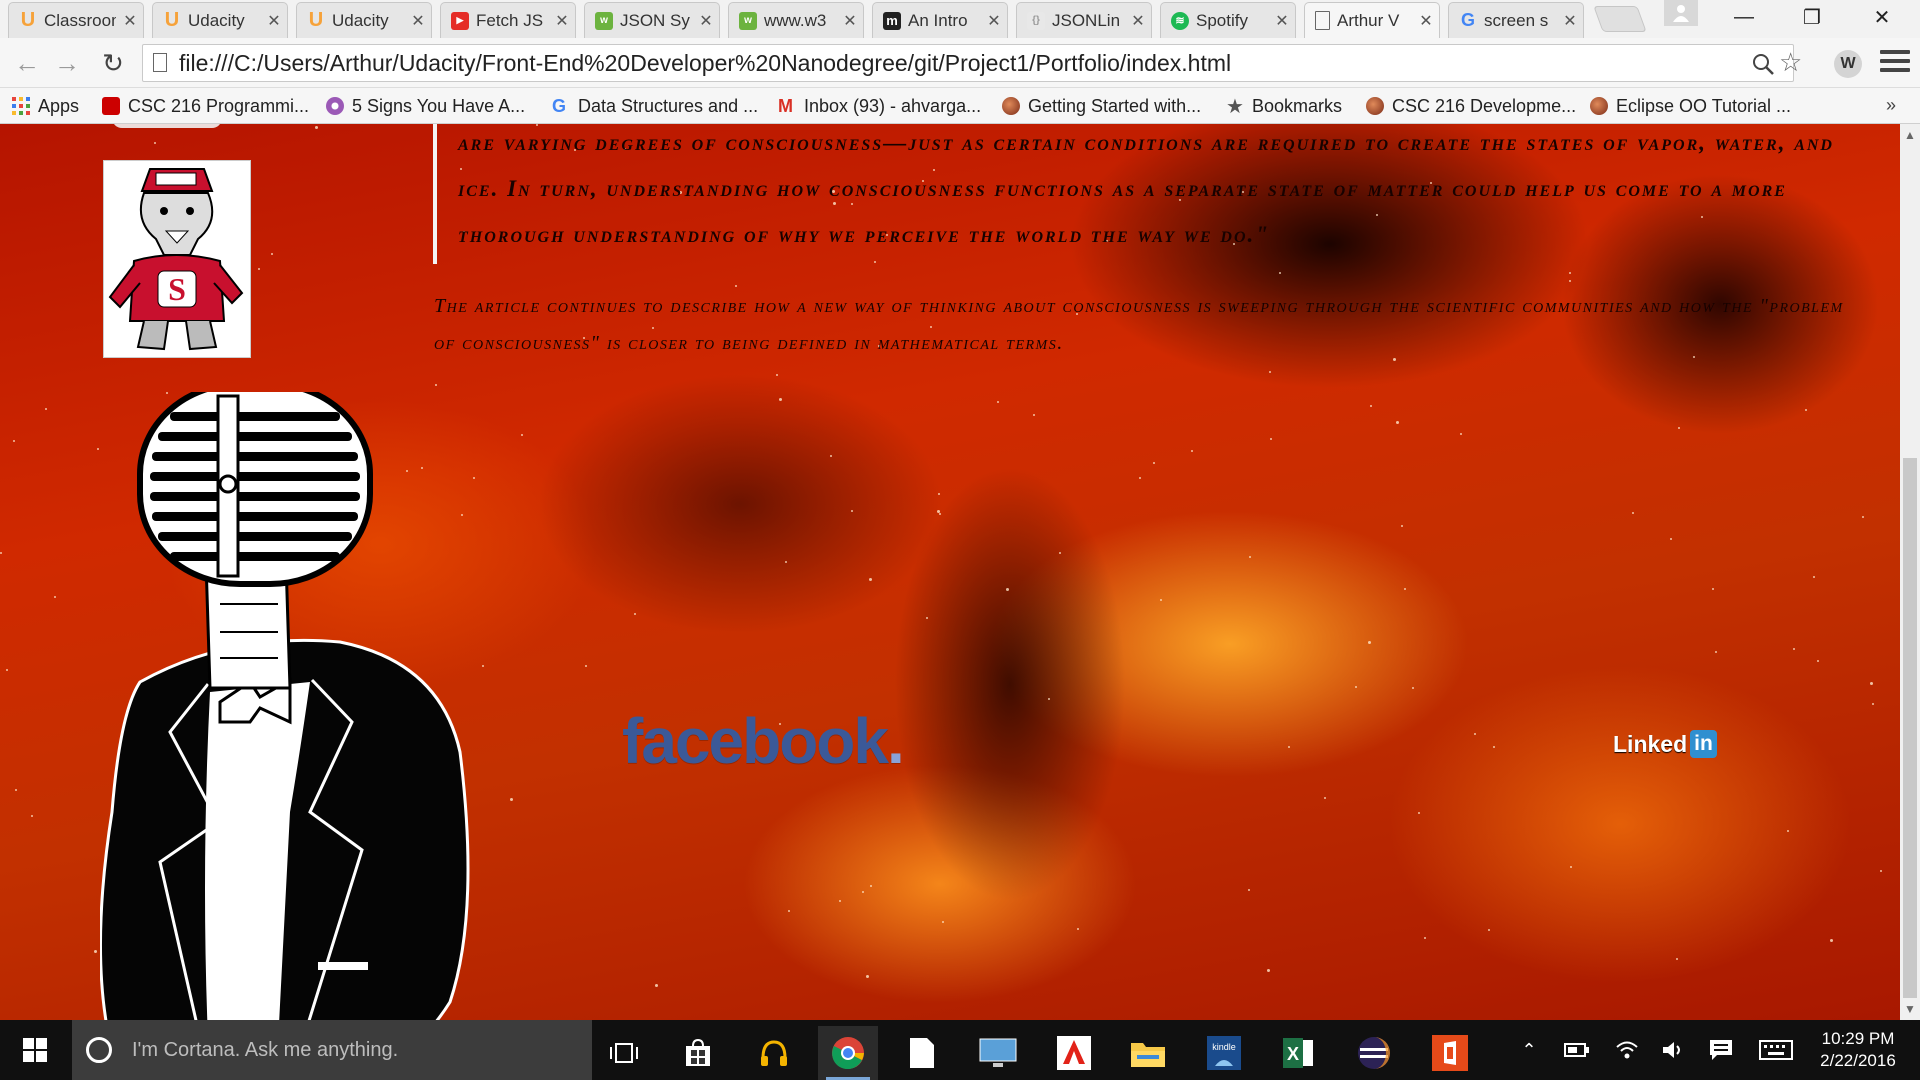 This screenshot has width=1920, height=1080. What do you see at coordinates (1148, 1053) in the screenshot?
I see `file-explorer-icon` at bounding box center [1148, 1053].